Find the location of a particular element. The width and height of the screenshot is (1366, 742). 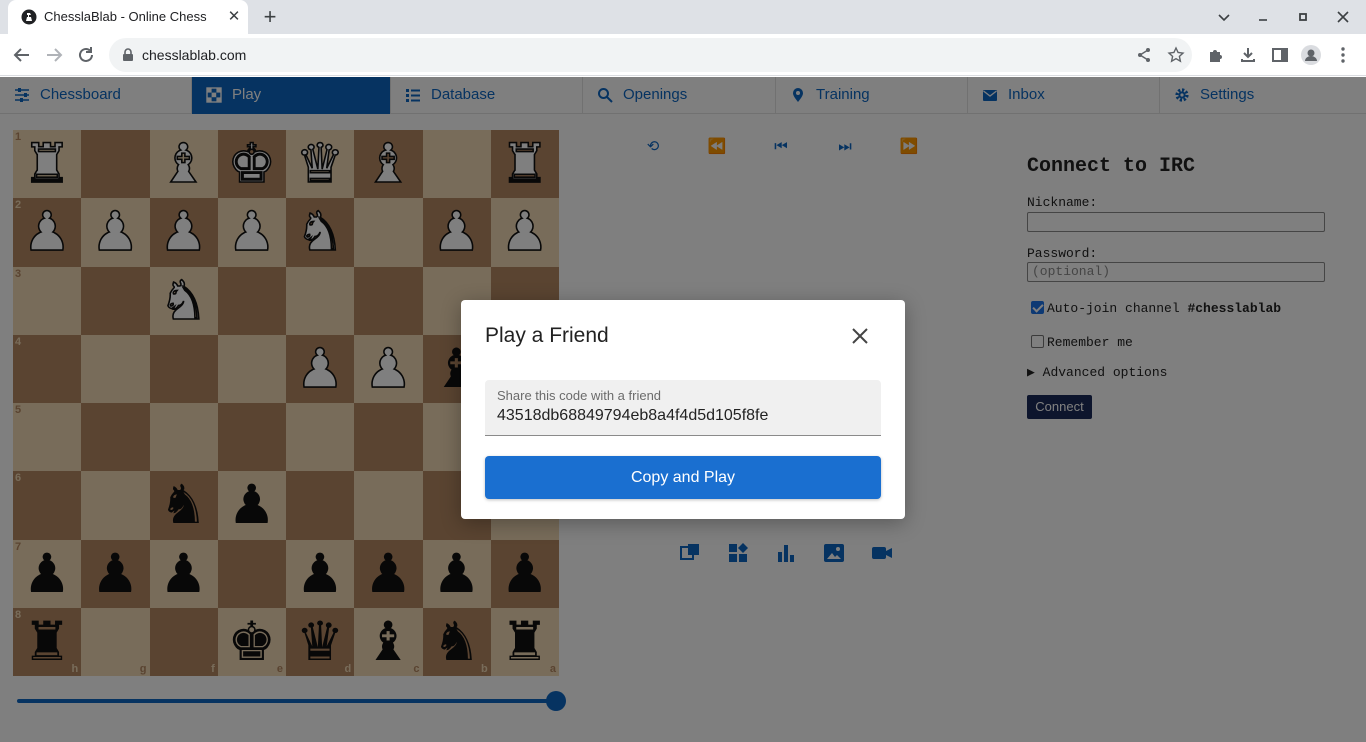

dialog-title: Play a Friend is located at coordinates (547, 335).